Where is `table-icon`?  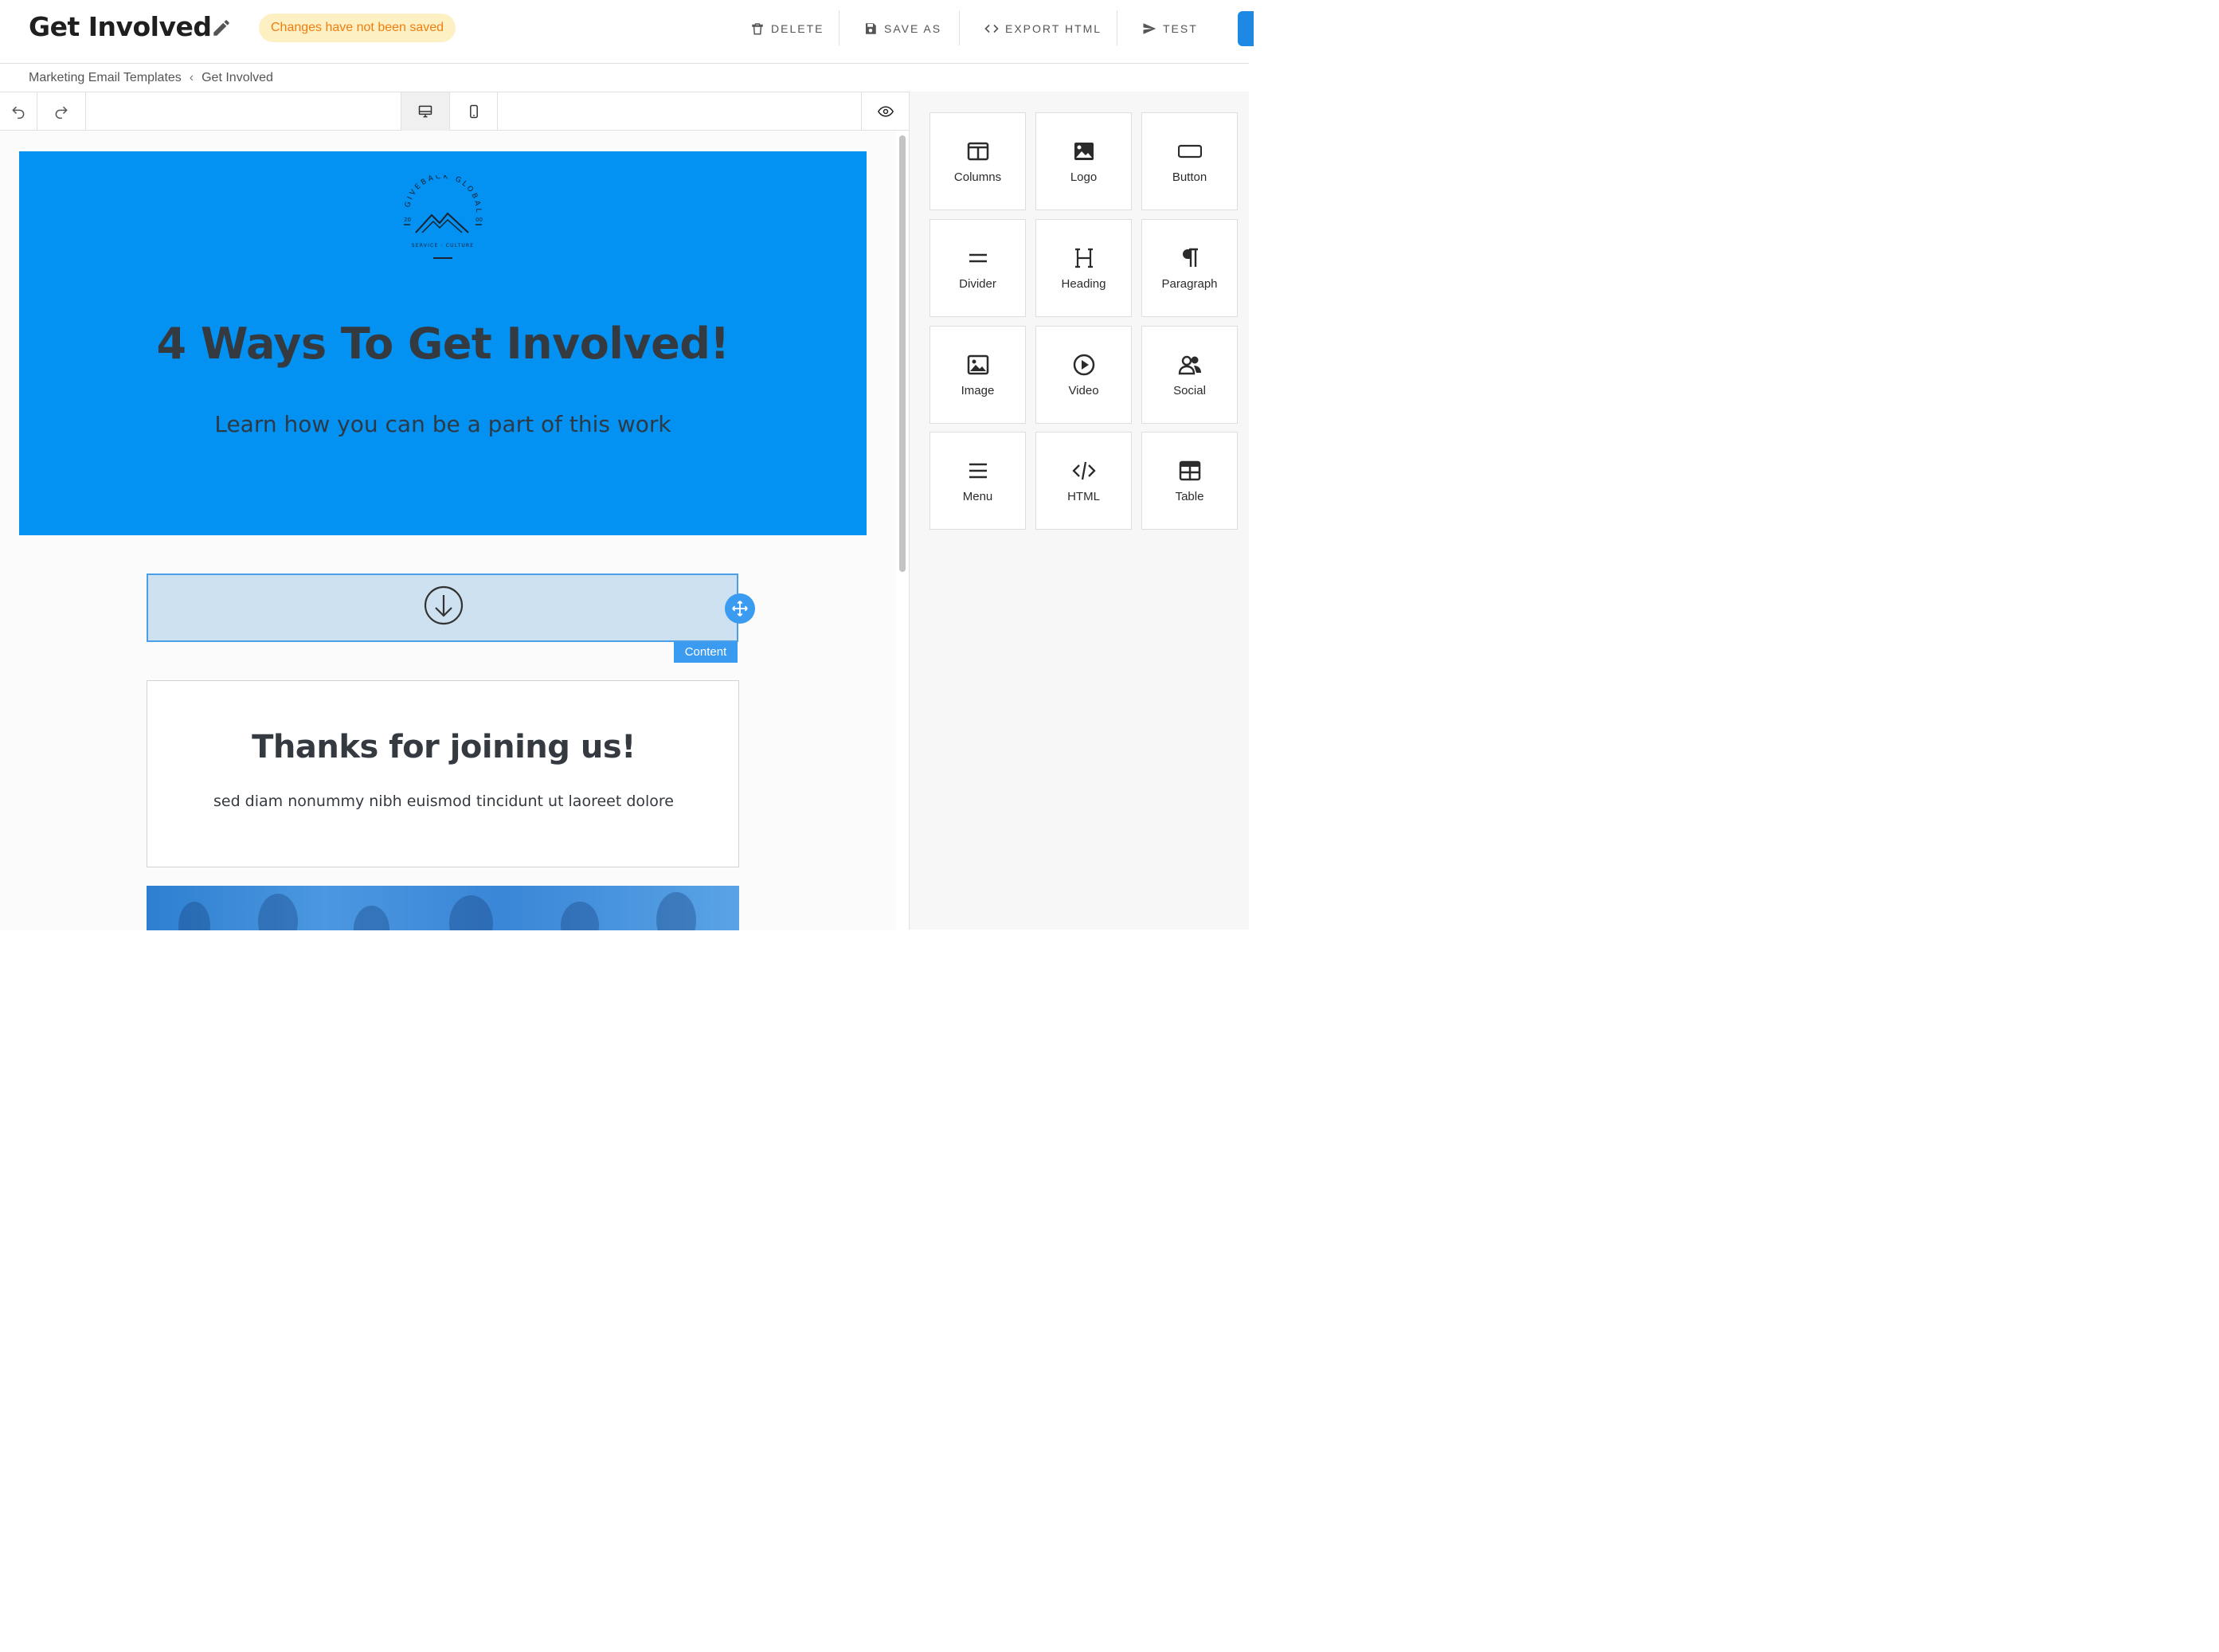 table-icon is located at coordinates (1190, 470).